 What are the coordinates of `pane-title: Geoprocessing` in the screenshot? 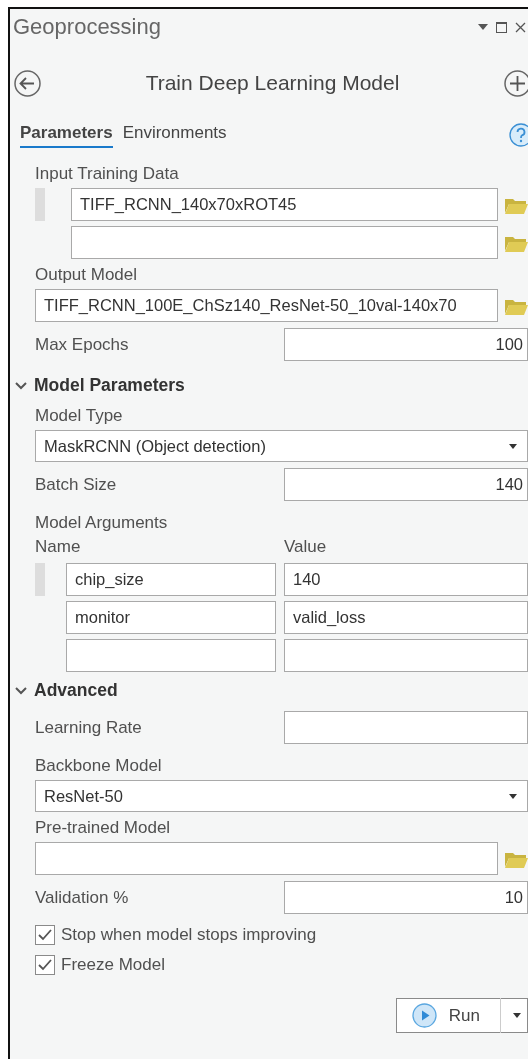 It's located at (87, 27).